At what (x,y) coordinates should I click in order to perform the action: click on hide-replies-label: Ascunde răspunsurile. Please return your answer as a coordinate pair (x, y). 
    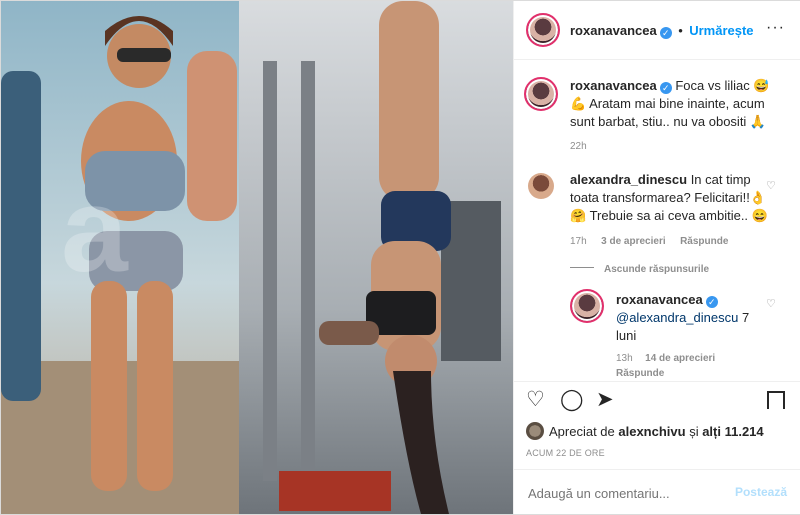
    Looking at the image, I should click on (657, 269).